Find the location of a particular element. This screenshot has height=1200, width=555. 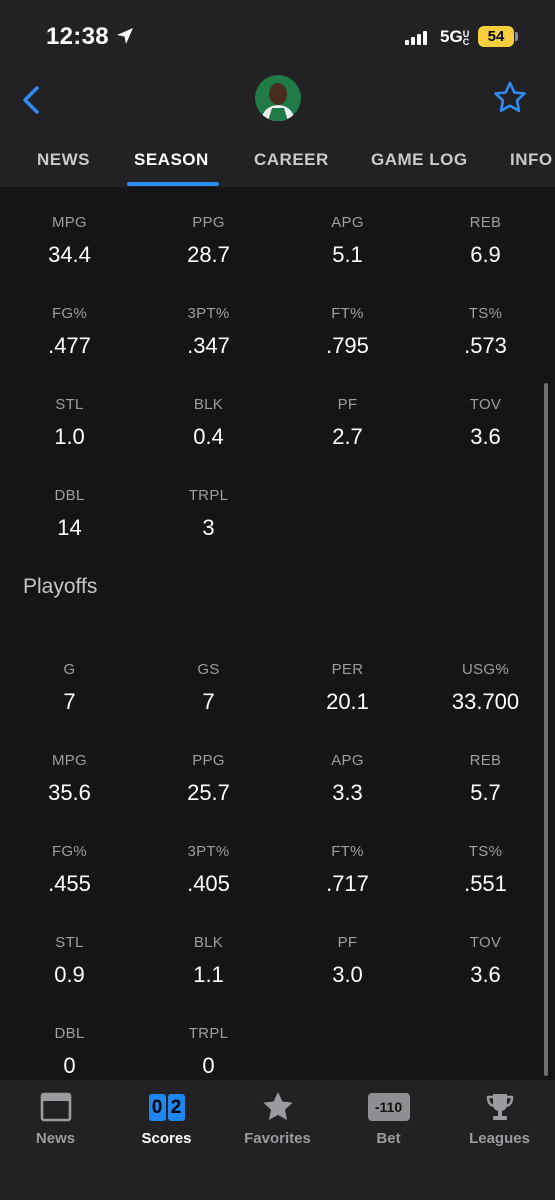

stat-cell: STL 1.0 is located at coordinates (69, 423).